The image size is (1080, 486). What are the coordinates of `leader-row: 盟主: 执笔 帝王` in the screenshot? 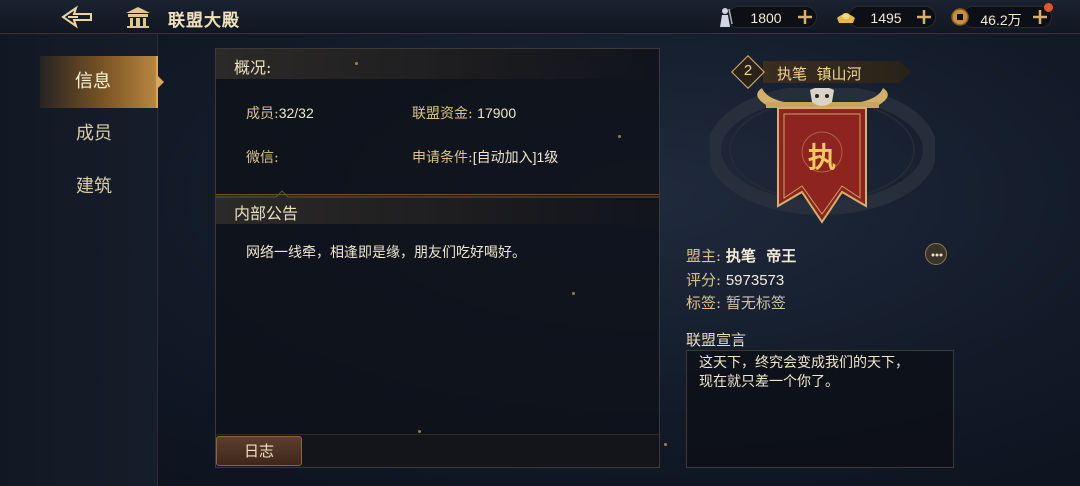 It's located at (741, 255).